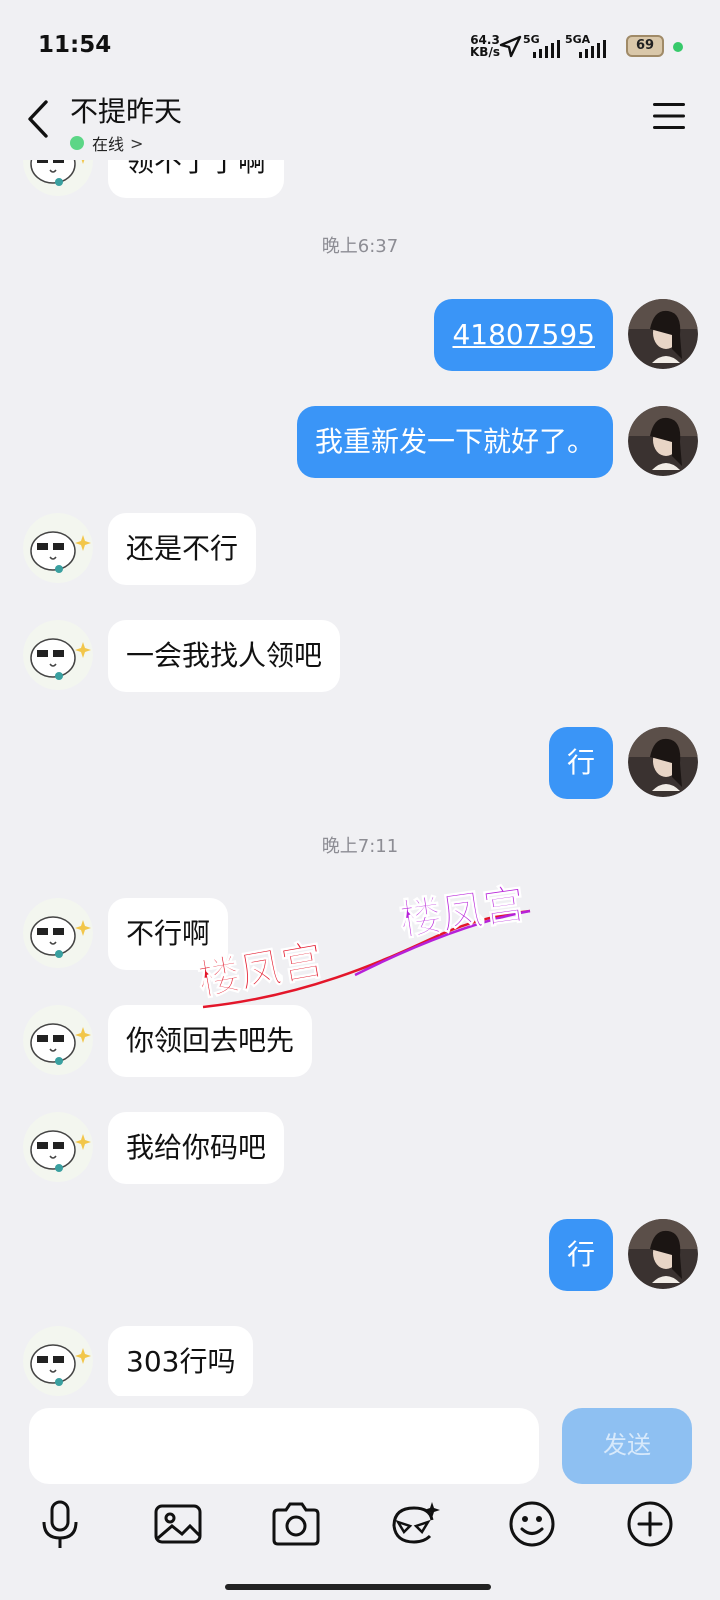 This screenshot has height=1600, width=720. What do you see at coordinates (39, 119) in the screenshot?
I see `back-chevron-icon` at bounding box center [39, 119].